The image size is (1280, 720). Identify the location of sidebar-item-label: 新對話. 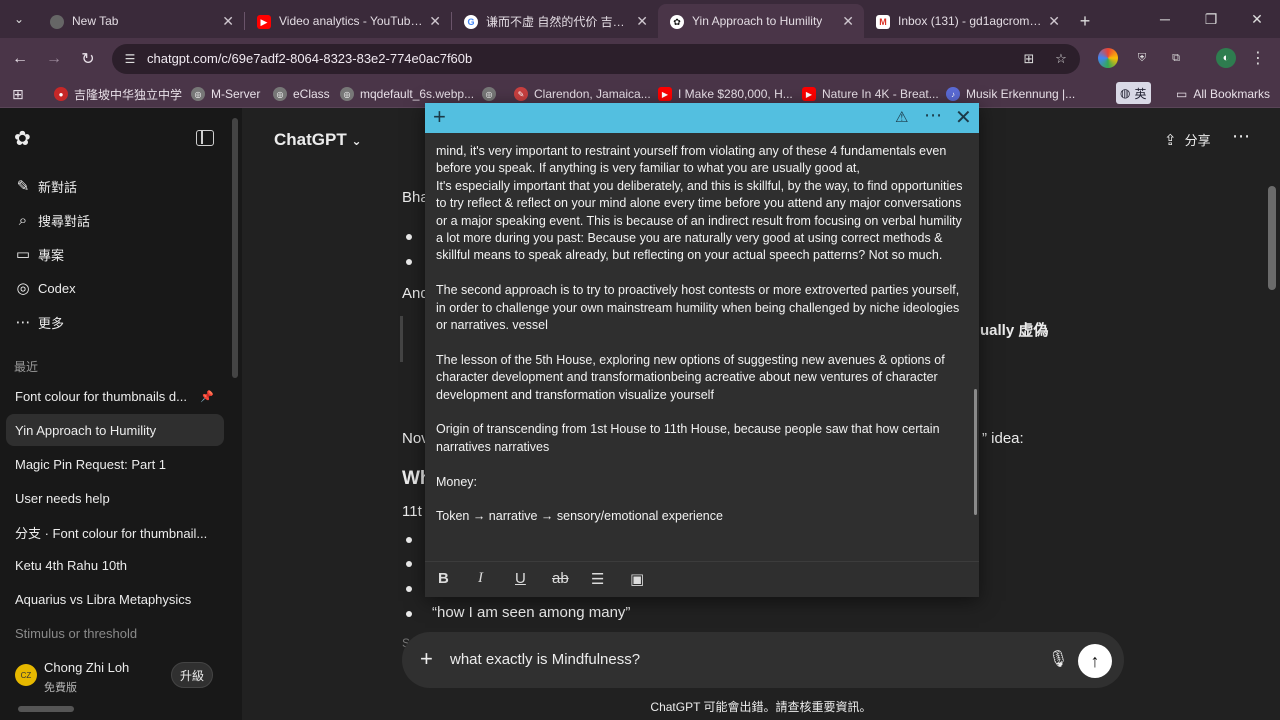
(58, 187).